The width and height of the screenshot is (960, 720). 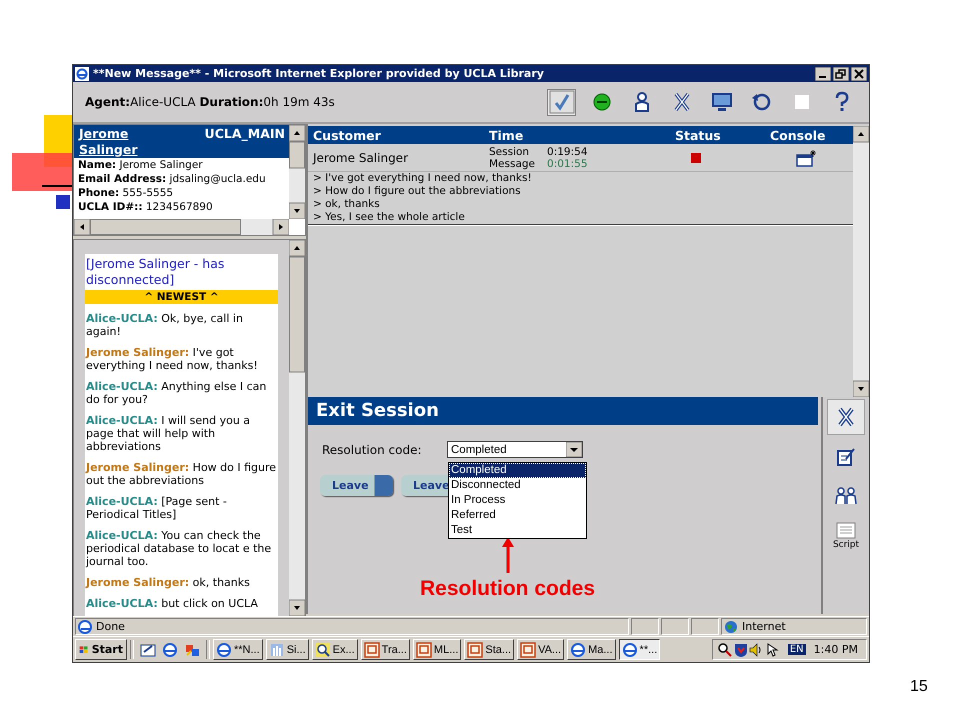 What do you see at coordinates (347, 204) in the screenshot?
I see `transcript-line: > ok, thanks` at bounding box center [347, 204].